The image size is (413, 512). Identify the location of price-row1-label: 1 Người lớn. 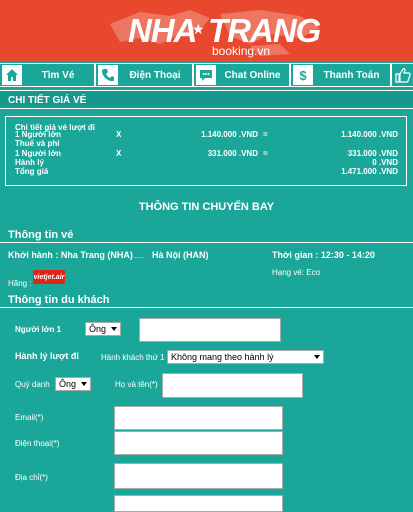
(38, 134).